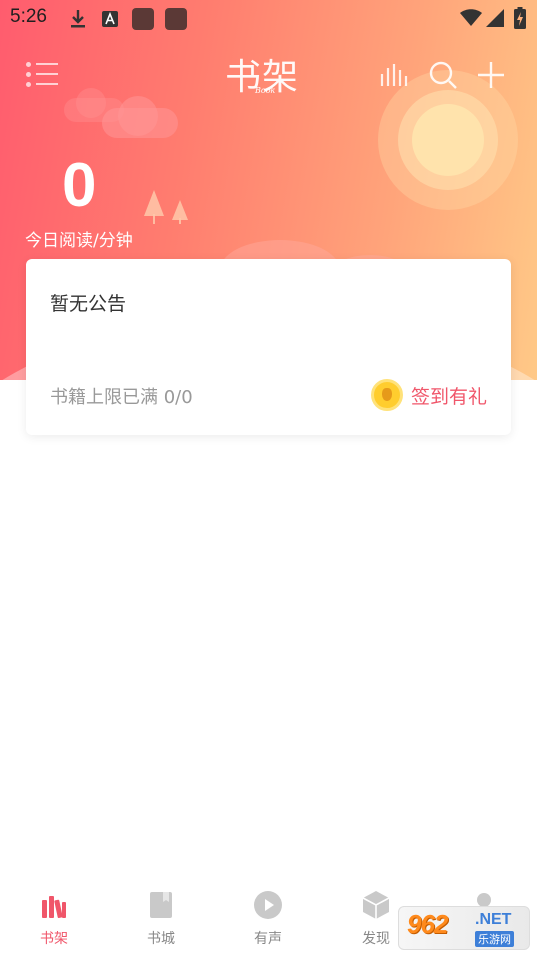 The width and height of the screenshot is (537, 956). I want to click on brand-subtitle: Book, so click(265, 90).